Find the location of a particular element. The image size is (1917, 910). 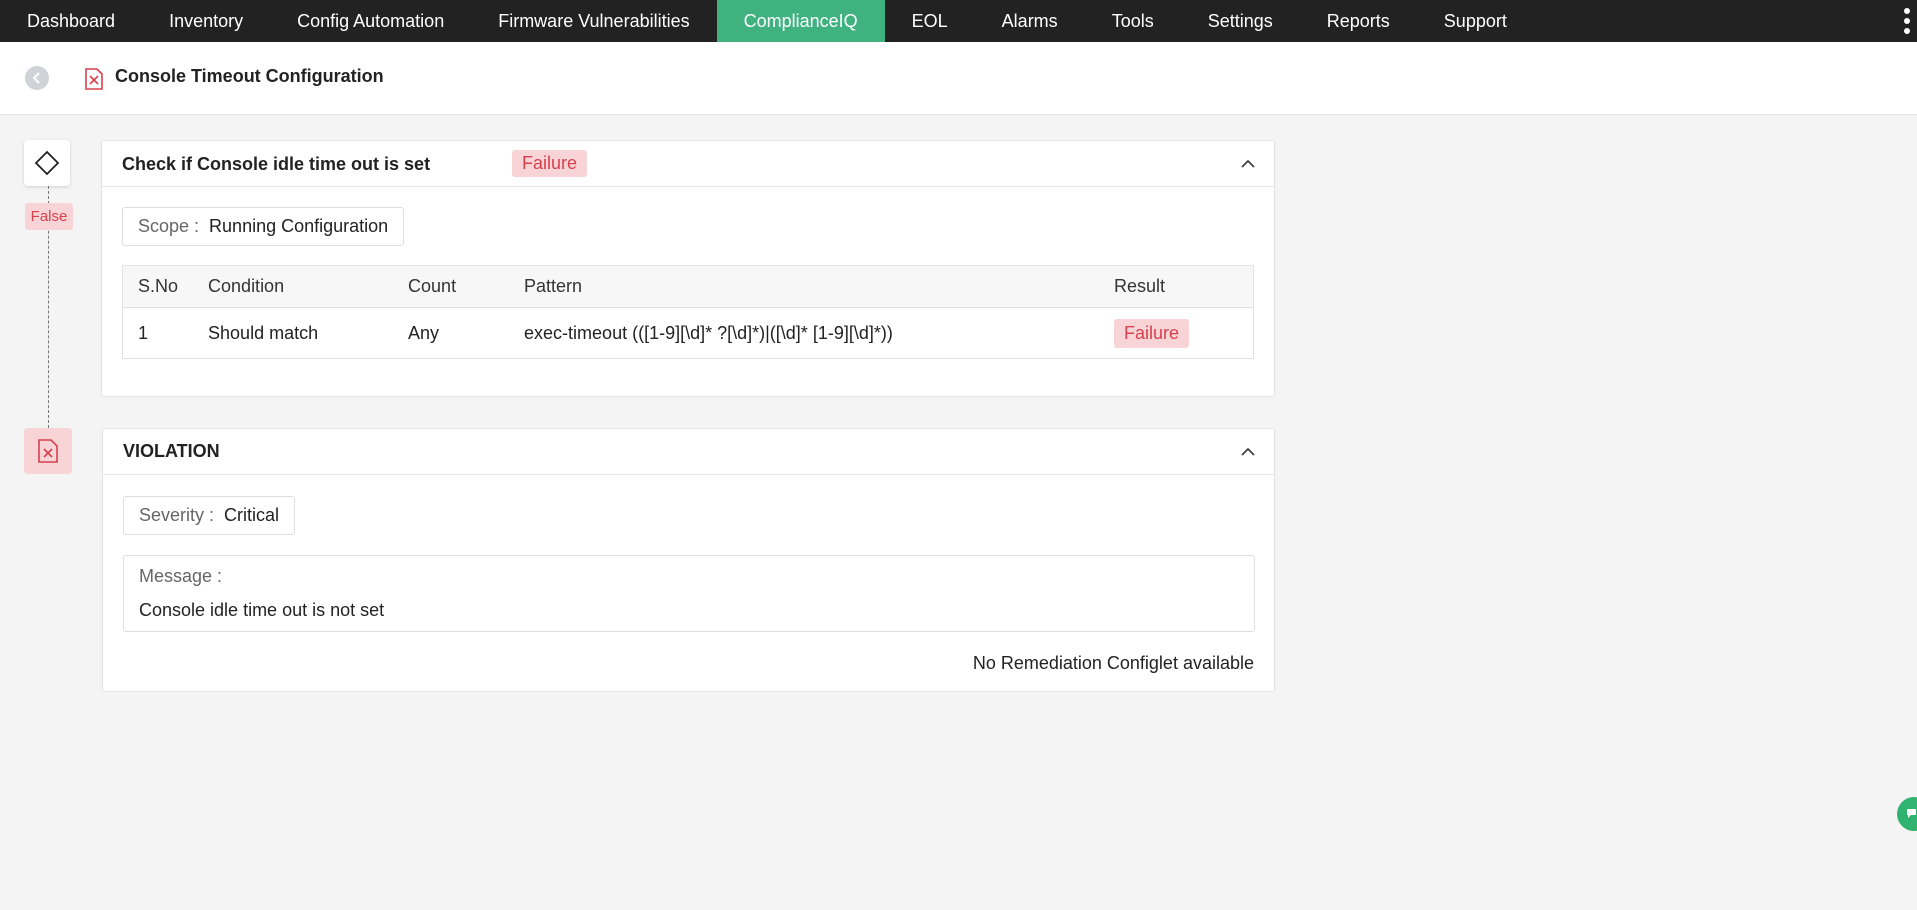

column-header-sno: S.No is located at coordinates (158, 286).